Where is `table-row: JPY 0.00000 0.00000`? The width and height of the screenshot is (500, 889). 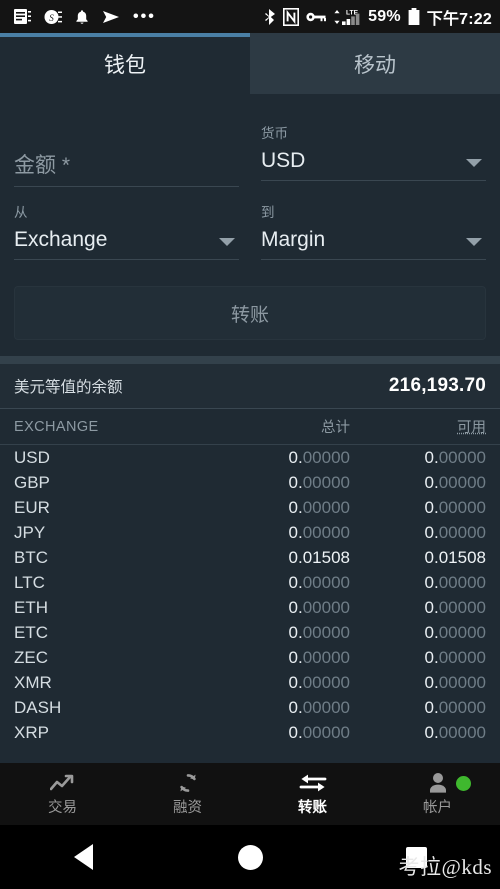
table-row: JPY 0.00000 0.00000 is located at coordinates (250, 532).